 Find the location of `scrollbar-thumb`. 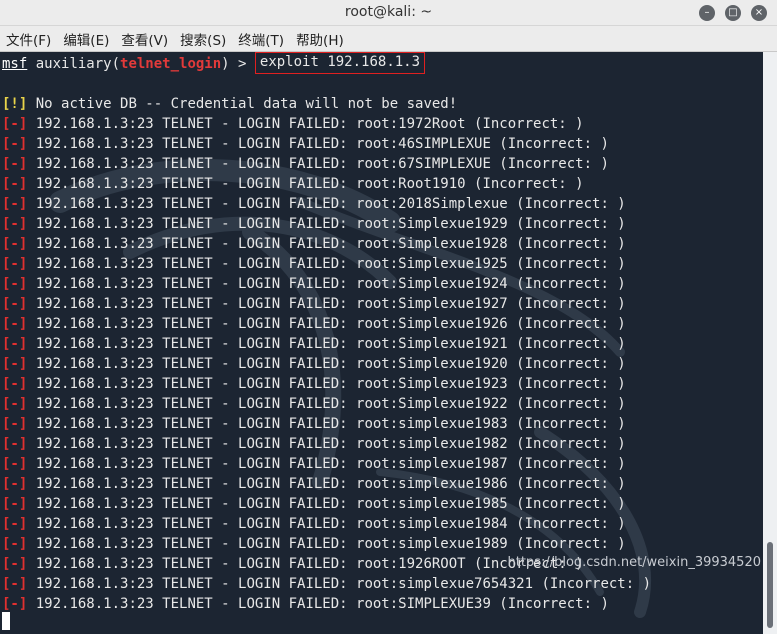

scrollbar-thumb is located at coordinates (770, 585).